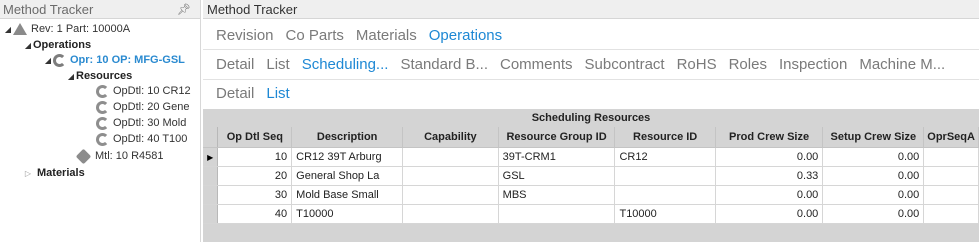  Describe the element at coordinates (665, 214) in the screenshot. I see `cell-resource-id: T10000` at that location.